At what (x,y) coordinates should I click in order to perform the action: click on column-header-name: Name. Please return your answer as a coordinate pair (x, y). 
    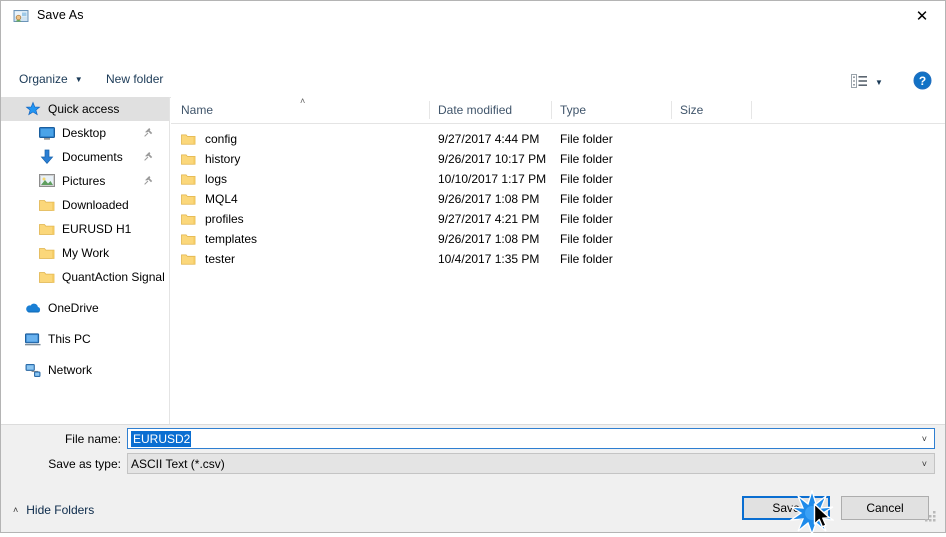
    Looking at the image, I should click on (197, 110).